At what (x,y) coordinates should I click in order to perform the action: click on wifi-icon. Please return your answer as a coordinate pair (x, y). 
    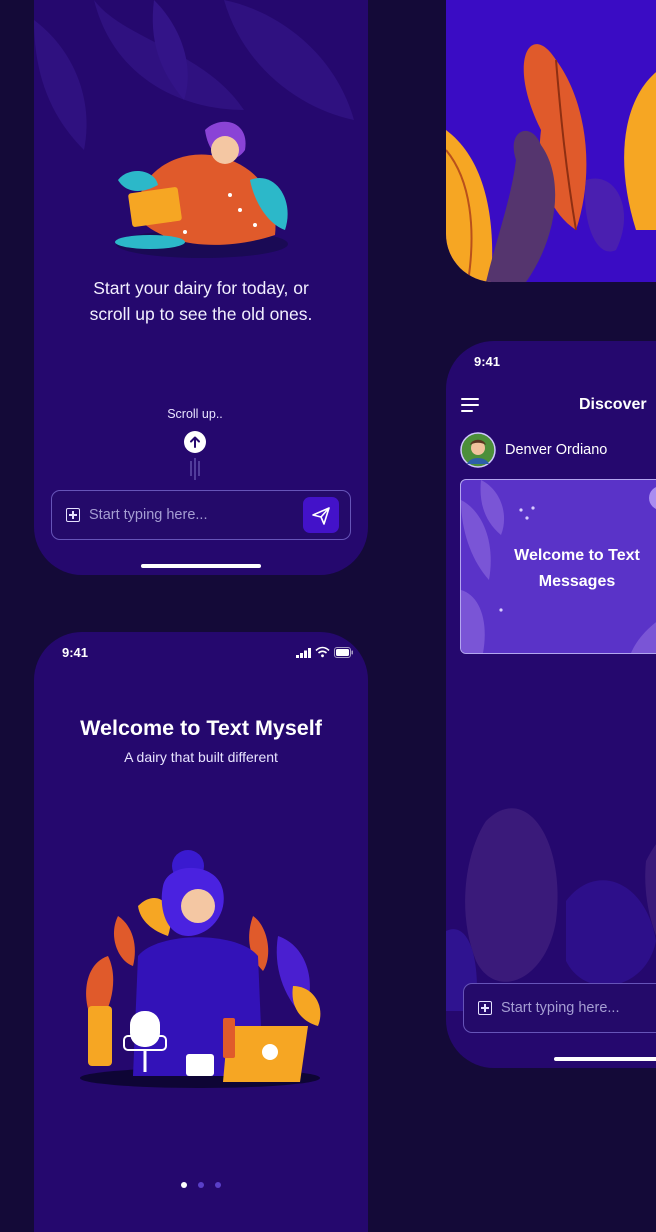
    Looking at the image, I should click on (322, 652).